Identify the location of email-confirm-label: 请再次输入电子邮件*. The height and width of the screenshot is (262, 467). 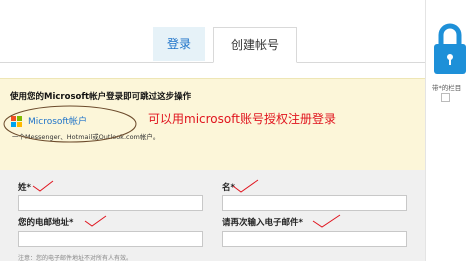
(262, 223).